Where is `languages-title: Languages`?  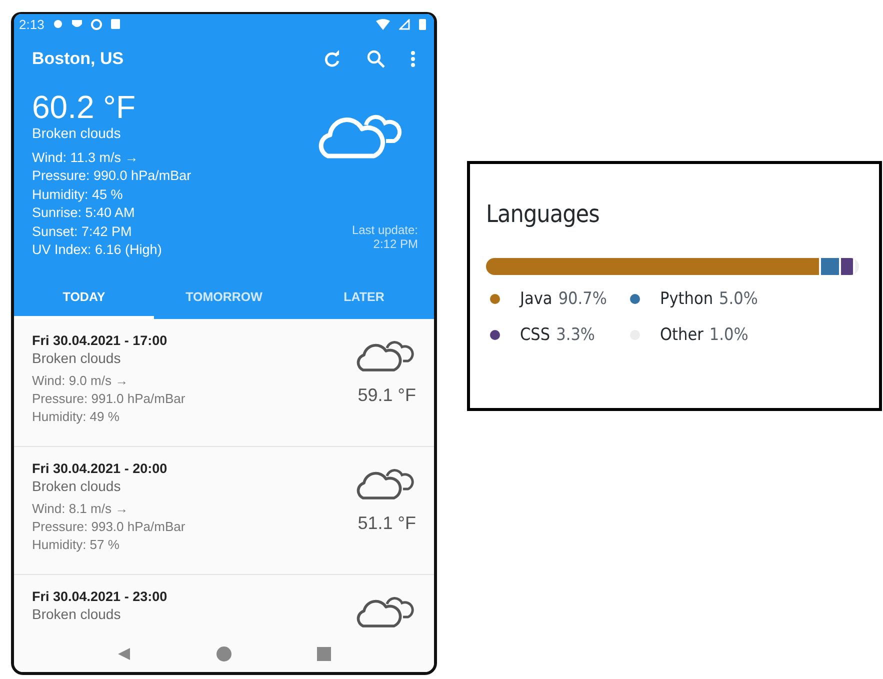
languages-title: Languages is located at coordinates (543, 214).